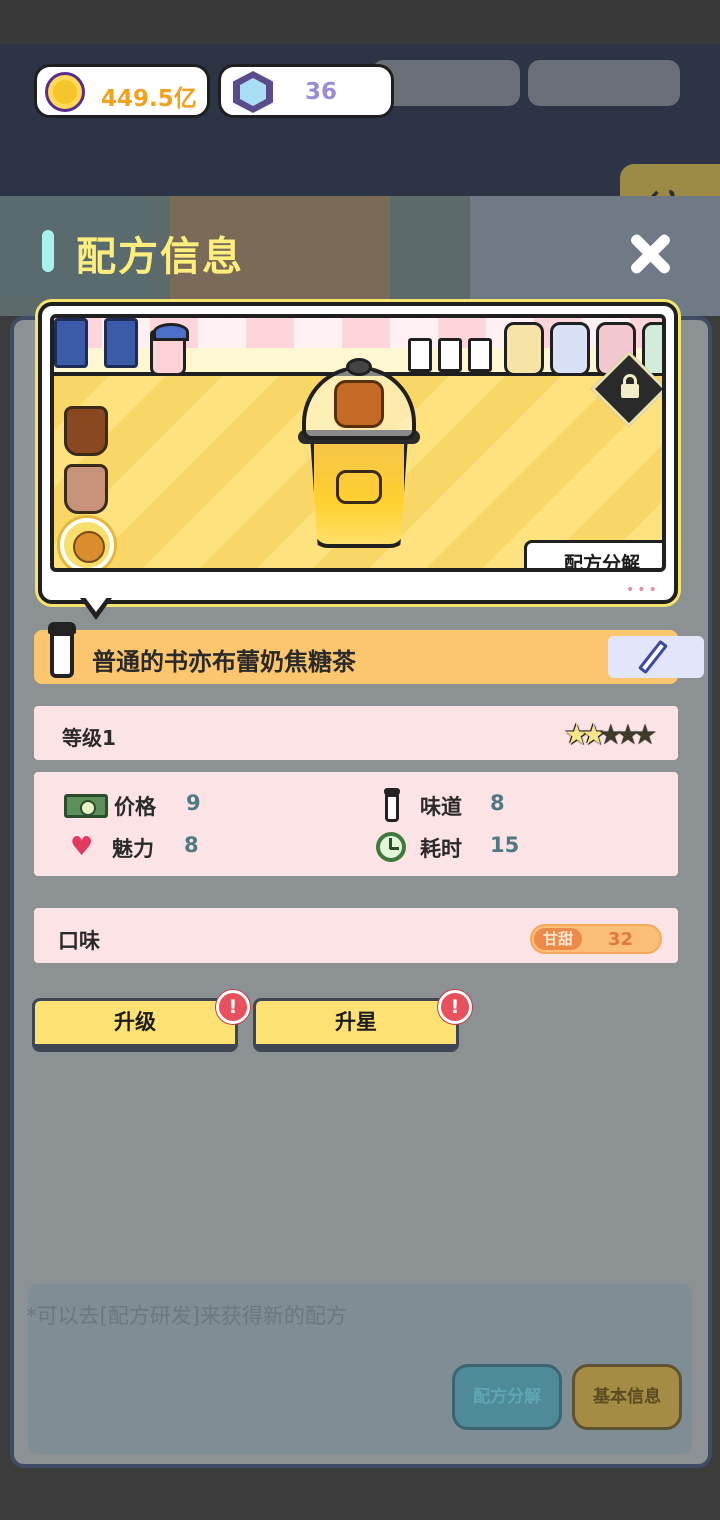  What do you see at coordinates (160, 257) in the screenshot?
I see `panel-title: 配方信息` at bounding box center [160, 257].